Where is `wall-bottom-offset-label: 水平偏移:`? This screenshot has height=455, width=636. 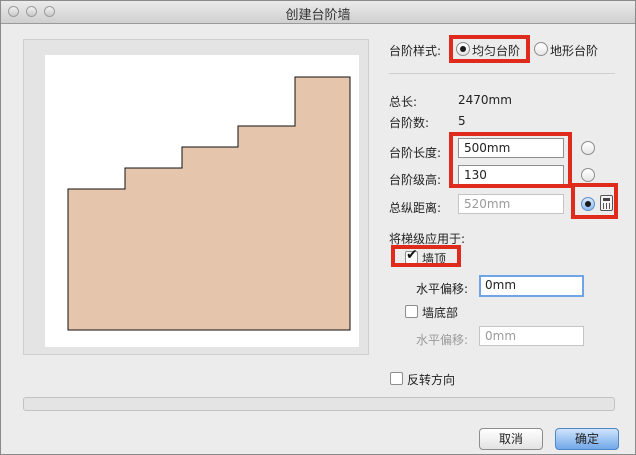
wall-bottom-offset-label: 水平偏移: is located at coordinates (442, 340).